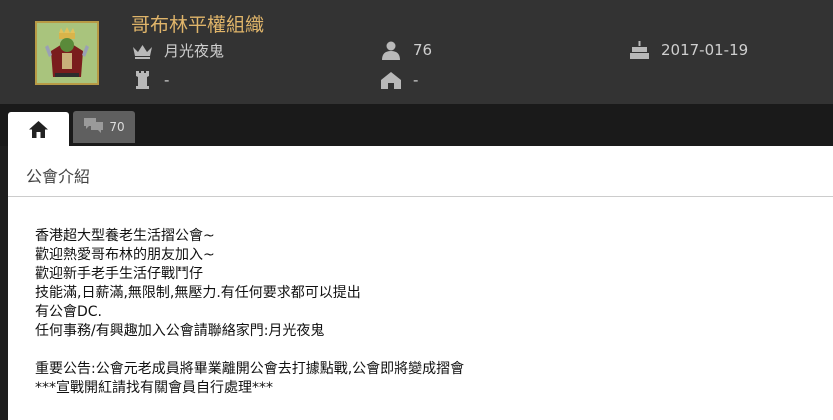  Describe the element at coordinates (416, 127) in the screenshot. I see `tab-bar: 70` at that location.